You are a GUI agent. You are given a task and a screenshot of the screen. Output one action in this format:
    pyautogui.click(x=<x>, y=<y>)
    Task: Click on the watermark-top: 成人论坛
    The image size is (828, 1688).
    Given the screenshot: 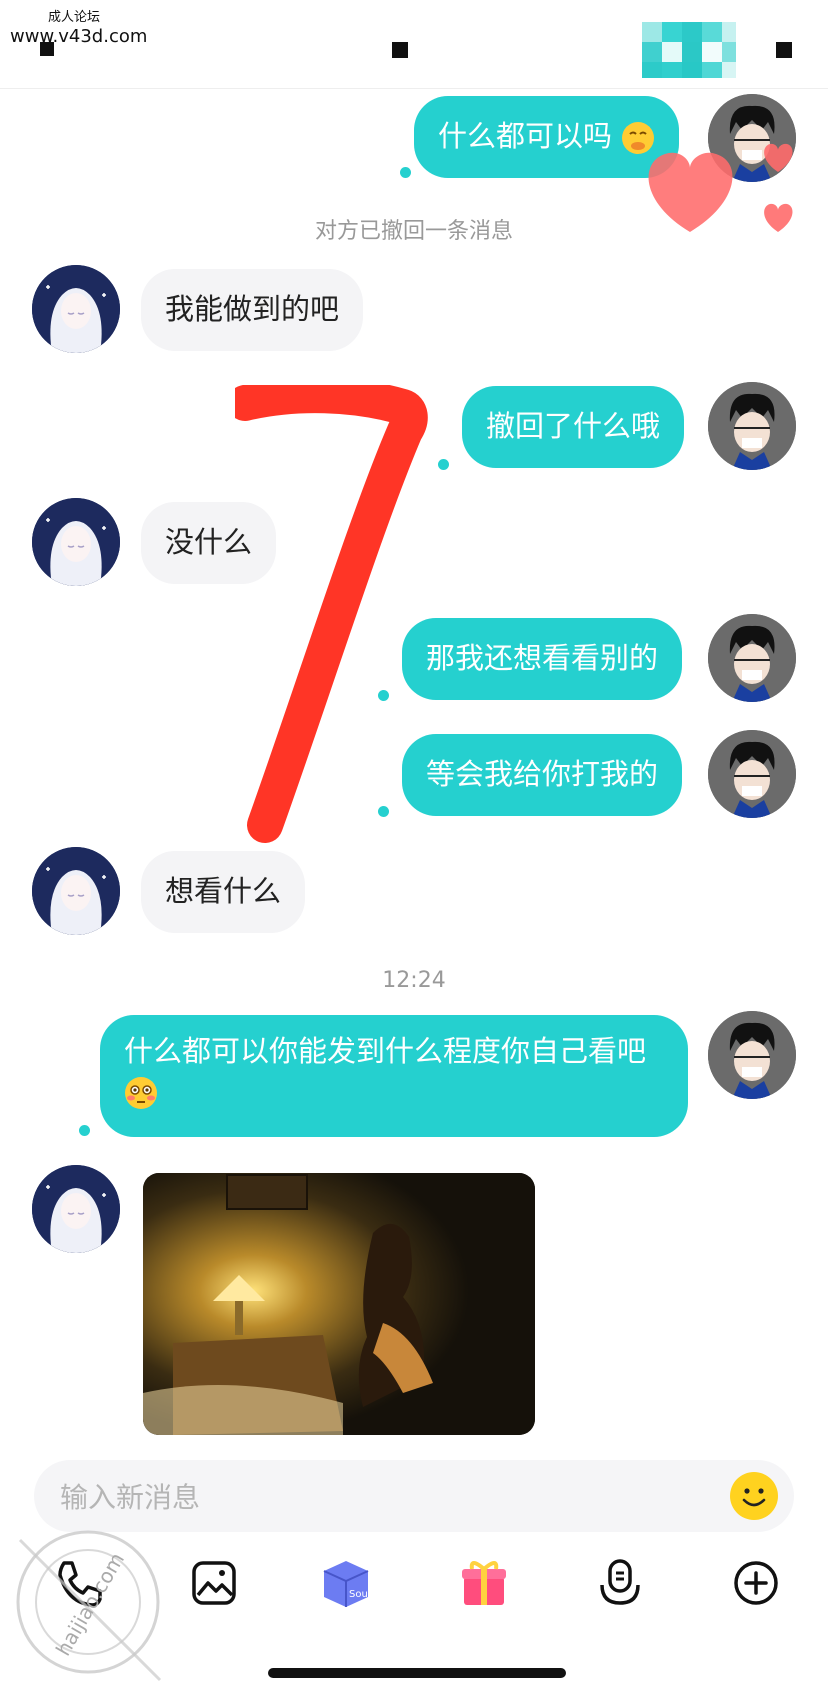 What is the action you would take?
    pyautogui.click(x=74, y=17)
    